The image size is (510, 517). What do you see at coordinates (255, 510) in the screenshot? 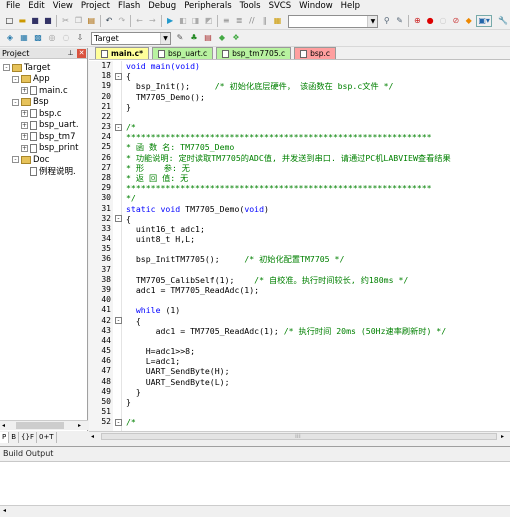
I see `build-output-scrollbar: ◂` at bounding box center [255, 510].